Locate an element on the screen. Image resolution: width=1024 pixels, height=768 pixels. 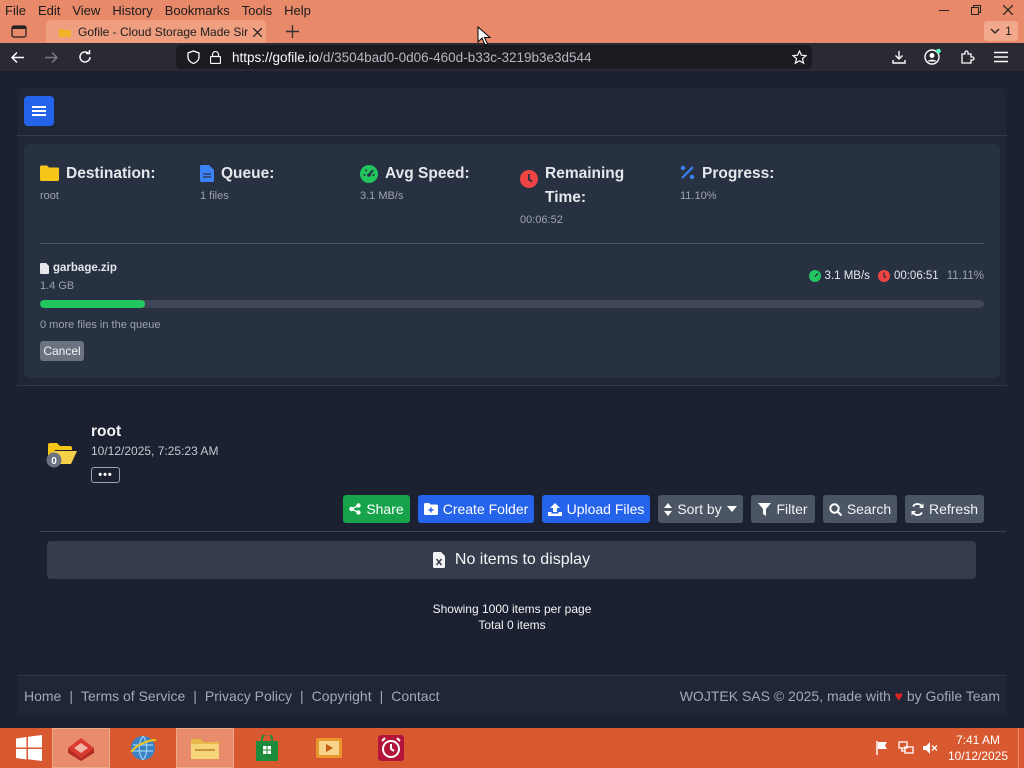
taskbar-store is located at coordinates (267, 748).